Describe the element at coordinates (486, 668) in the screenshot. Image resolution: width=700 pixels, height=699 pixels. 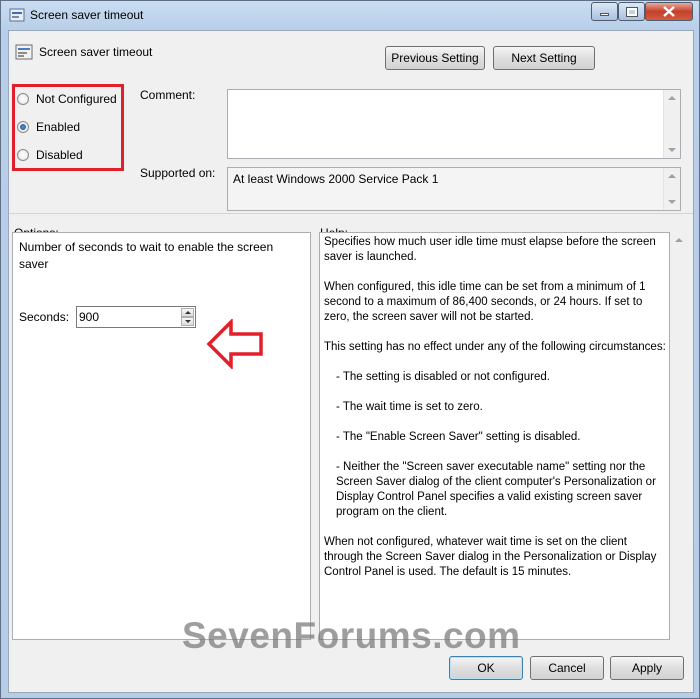
I see `ok-button: OK` at that location.